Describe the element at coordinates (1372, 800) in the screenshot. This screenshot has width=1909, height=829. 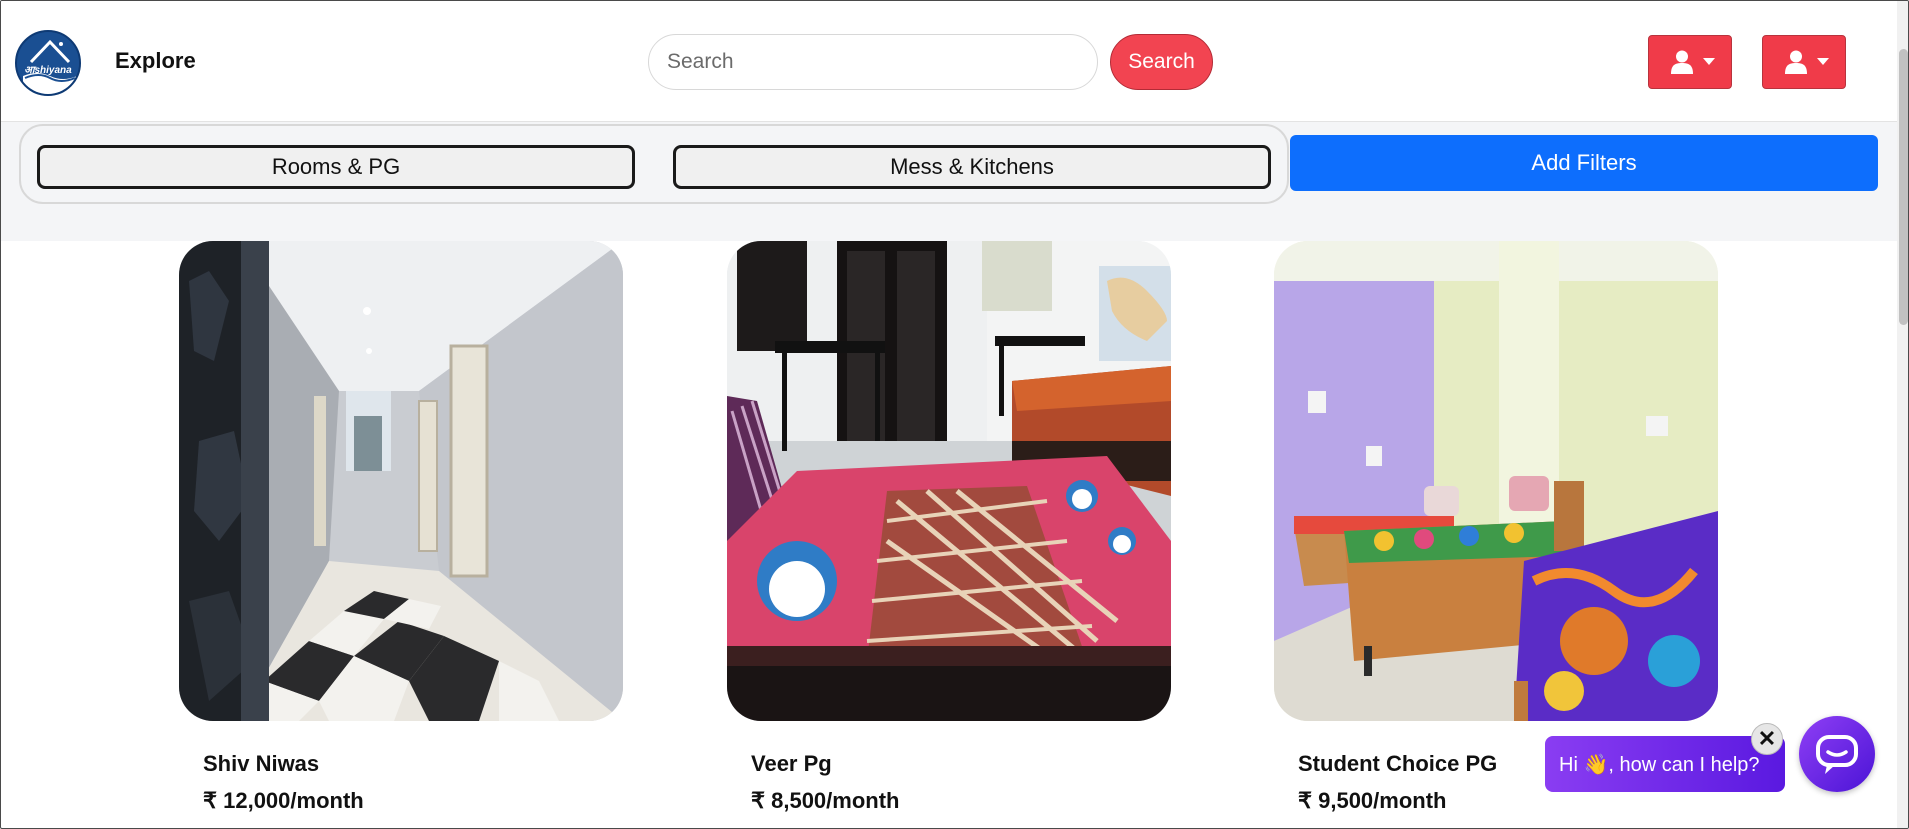
I see `listing-price: ₹ 9,500/month` at that location.